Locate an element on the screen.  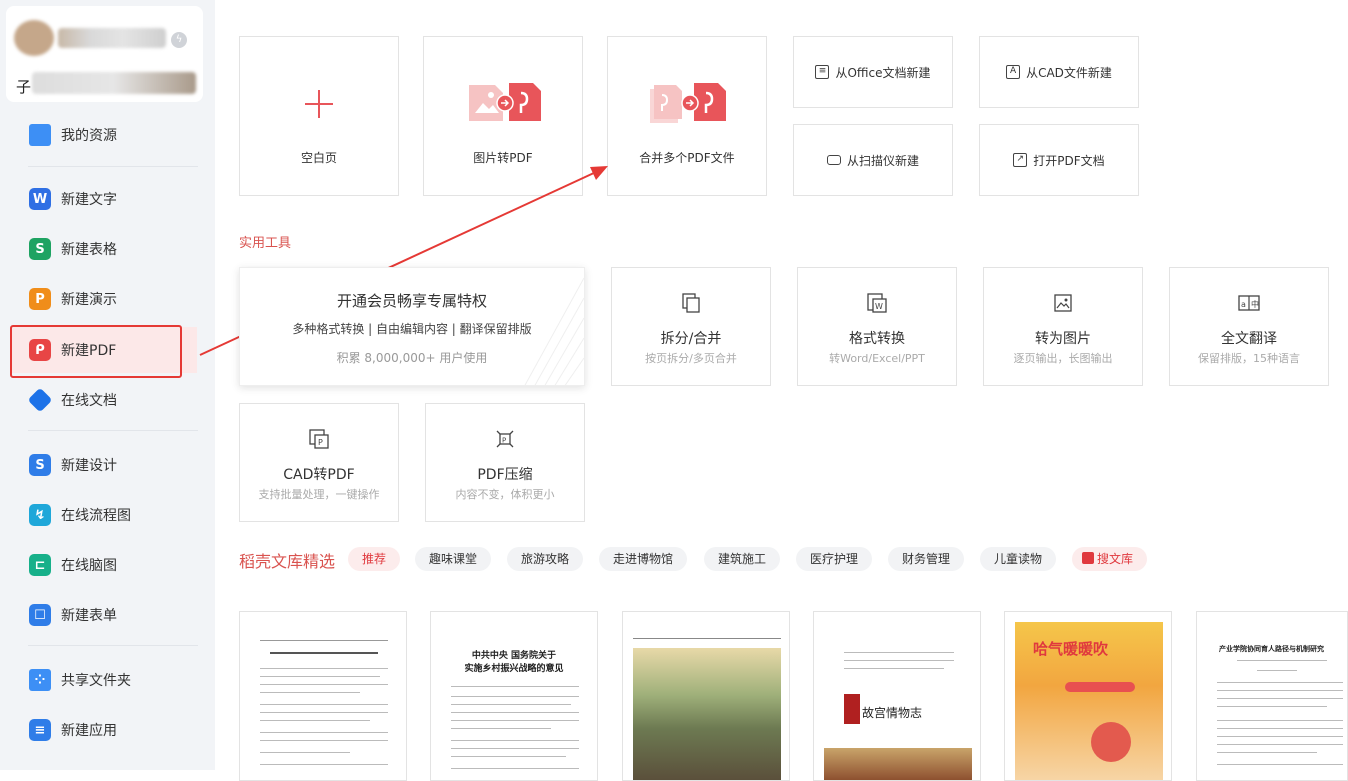
doc-thumbnail: 故宫情物志 is located at coordinates (897, 696).